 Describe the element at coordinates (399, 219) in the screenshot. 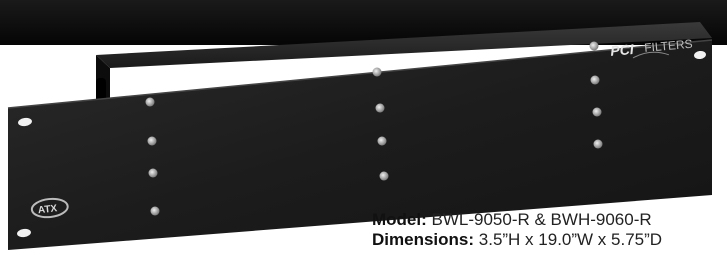

I see `model-label: Model:` at that location.